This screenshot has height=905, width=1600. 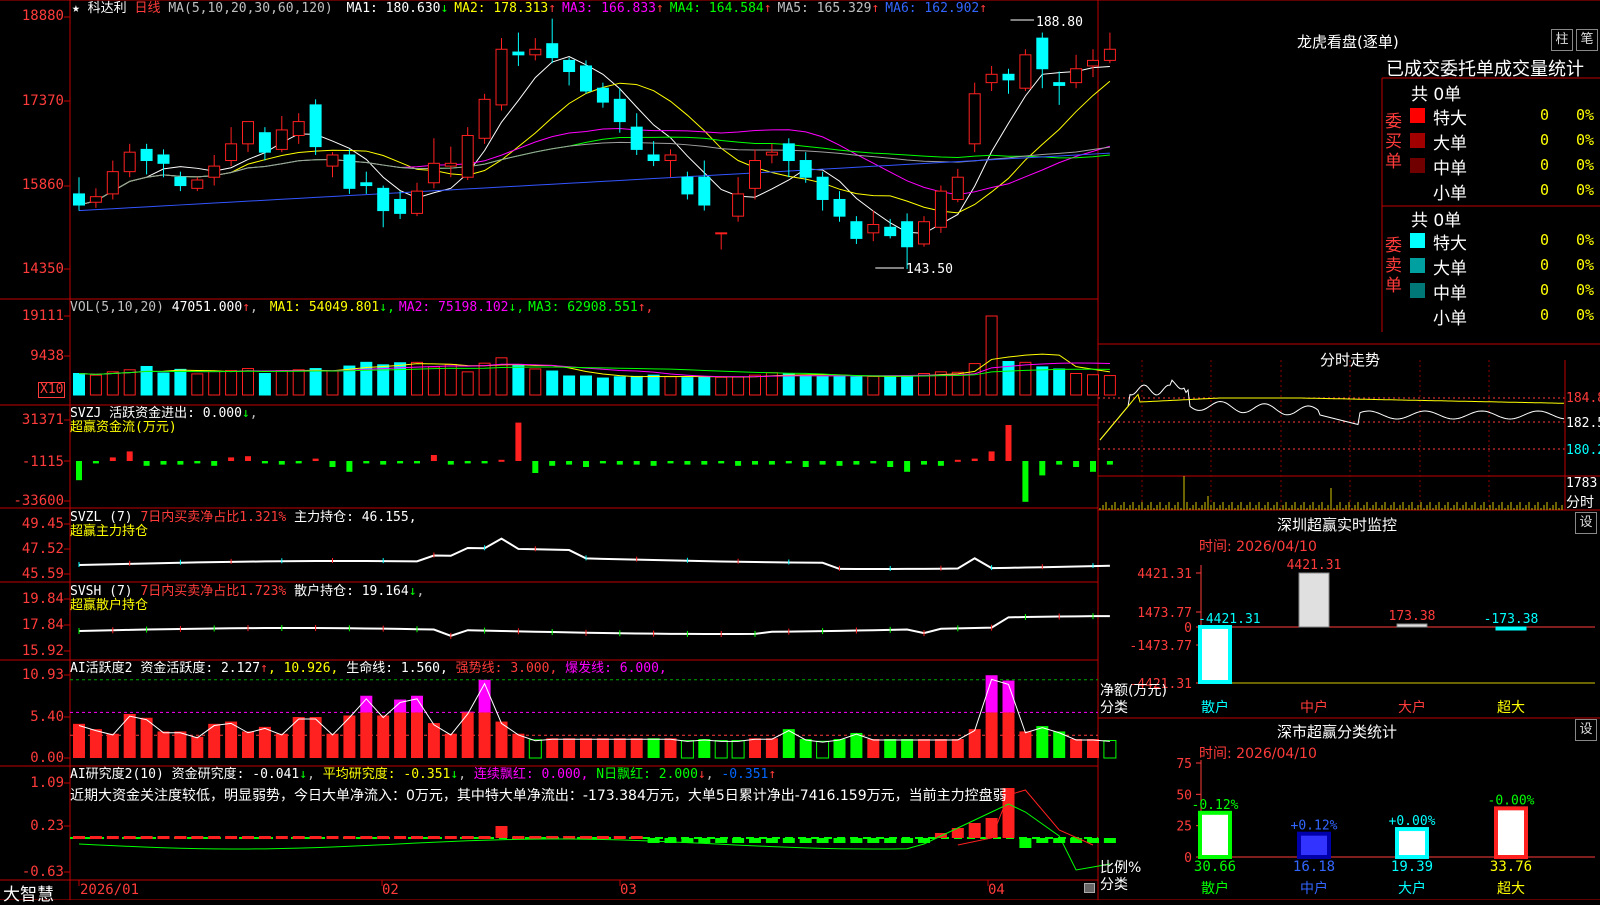 What do you see at coordinates (1485, 69) in the screenshot?
I see `stat-title: 已成交委托单成交量统计` at bounding box center [1485, 69].